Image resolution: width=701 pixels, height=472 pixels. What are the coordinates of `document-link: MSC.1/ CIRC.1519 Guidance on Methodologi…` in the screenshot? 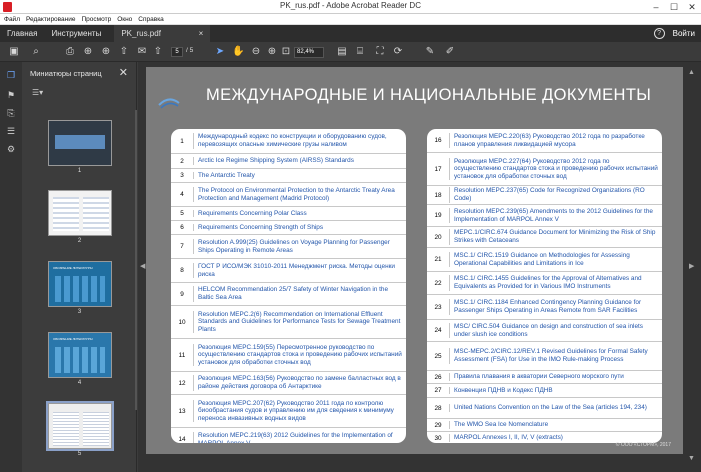 It's located at (555, 259).